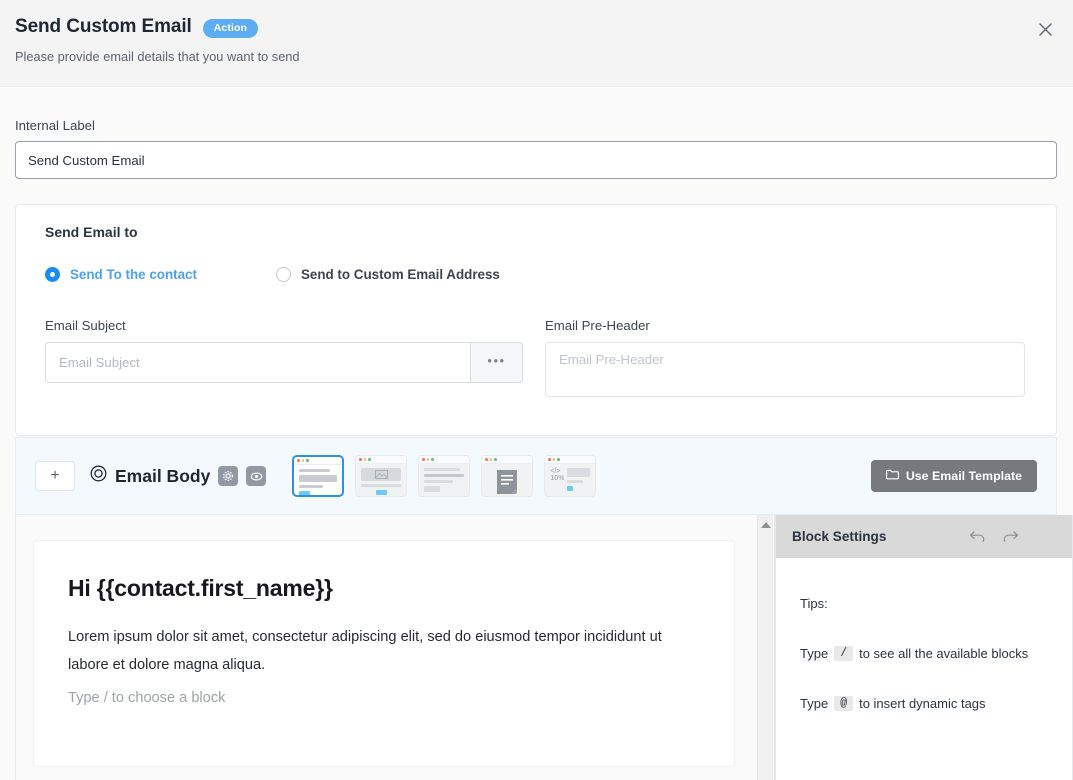 Image resolution: width=1073 pixels, height=780 pixels. Describe the element at coordinates (52, 274) in the screenshot. I see `radio-indicator-contact` at that location.